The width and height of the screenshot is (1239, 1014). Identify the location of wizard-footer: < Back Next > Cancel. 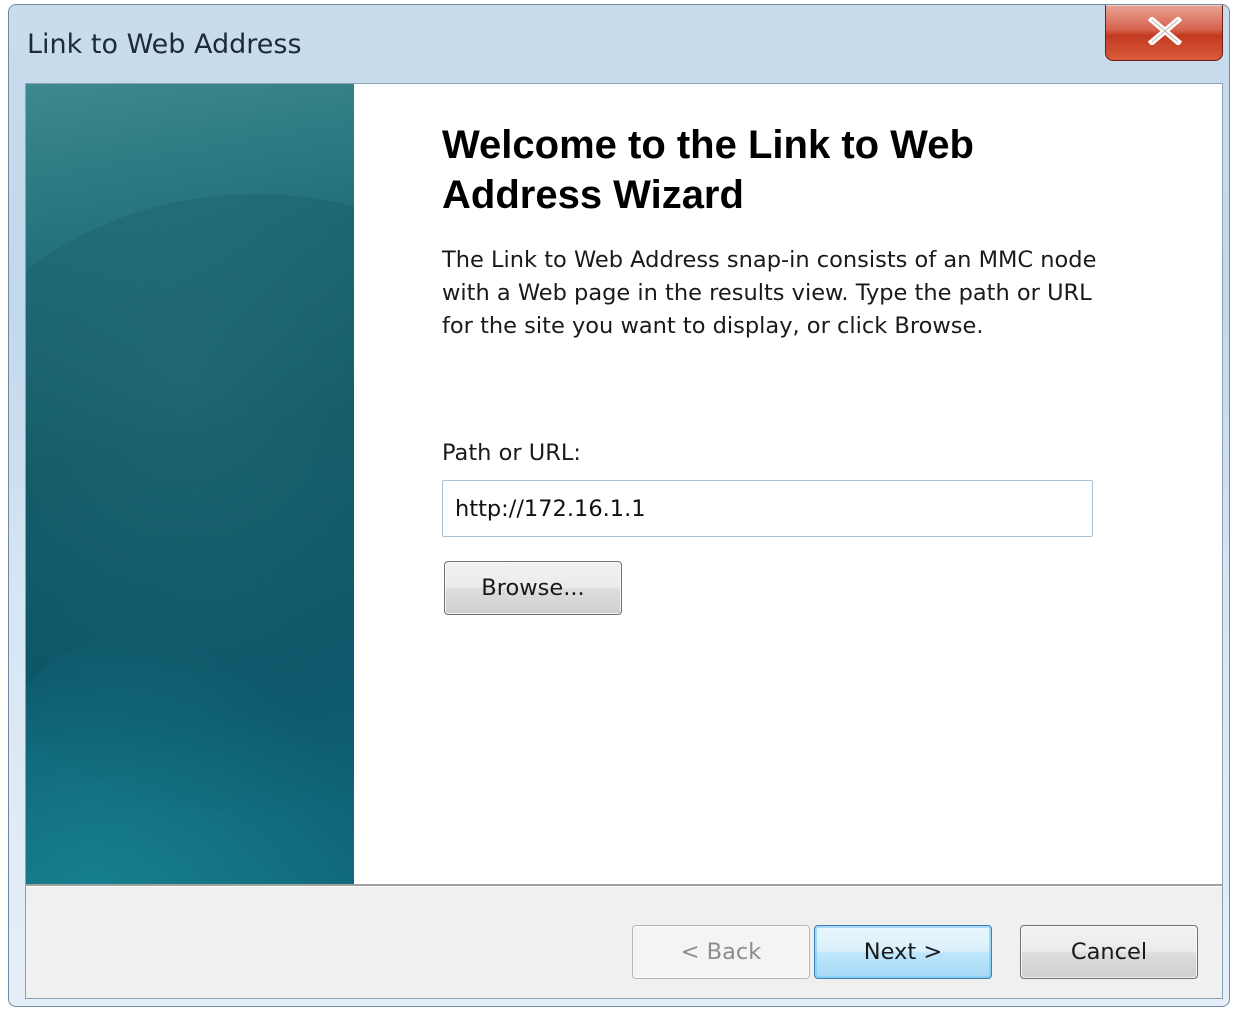
(624, 942).